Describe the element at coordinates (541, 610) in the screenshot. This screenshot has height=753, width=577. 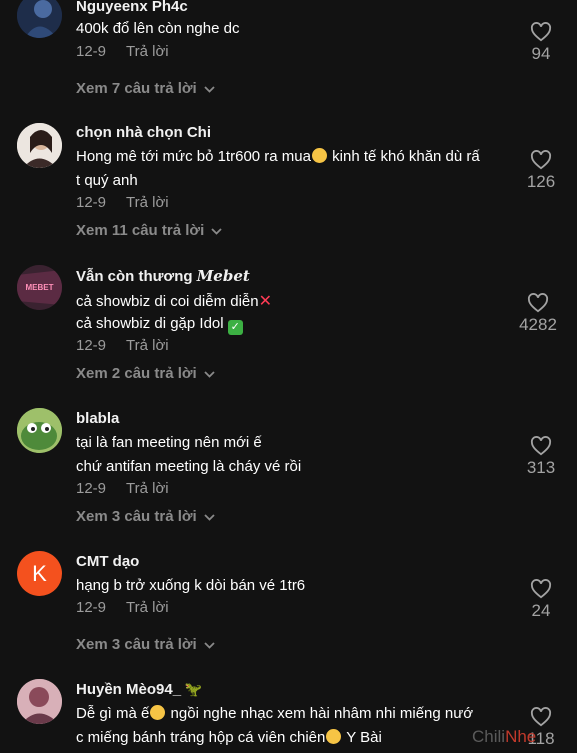
I see `like-count: 24` at that location.